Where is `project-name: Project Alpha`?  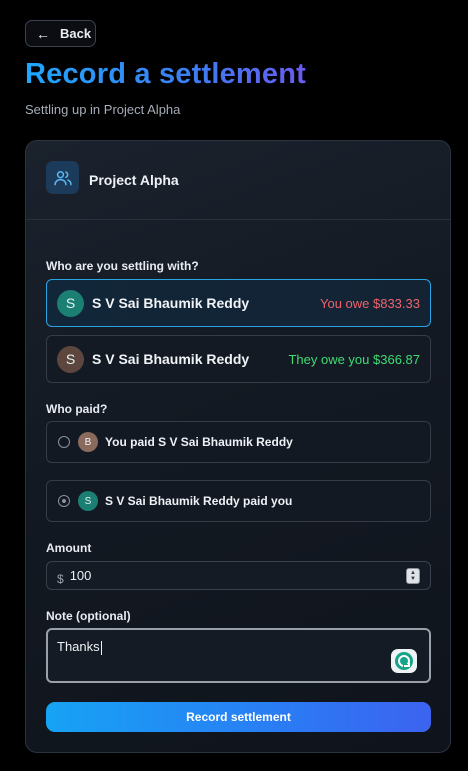
project-name: Project Alpha is located at coordinates (134, 180).